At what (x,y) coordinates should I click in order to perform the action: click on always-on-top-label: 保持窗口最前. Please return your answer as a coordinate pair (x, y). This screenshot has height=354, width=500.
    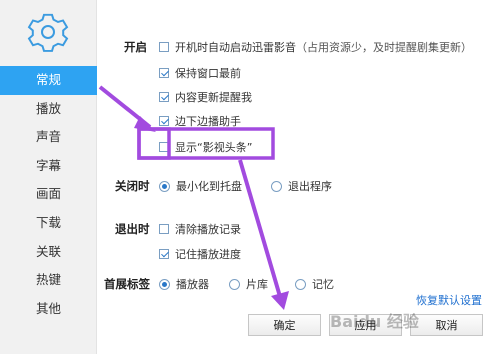
    Looking at the image, I should click on (208, 73).